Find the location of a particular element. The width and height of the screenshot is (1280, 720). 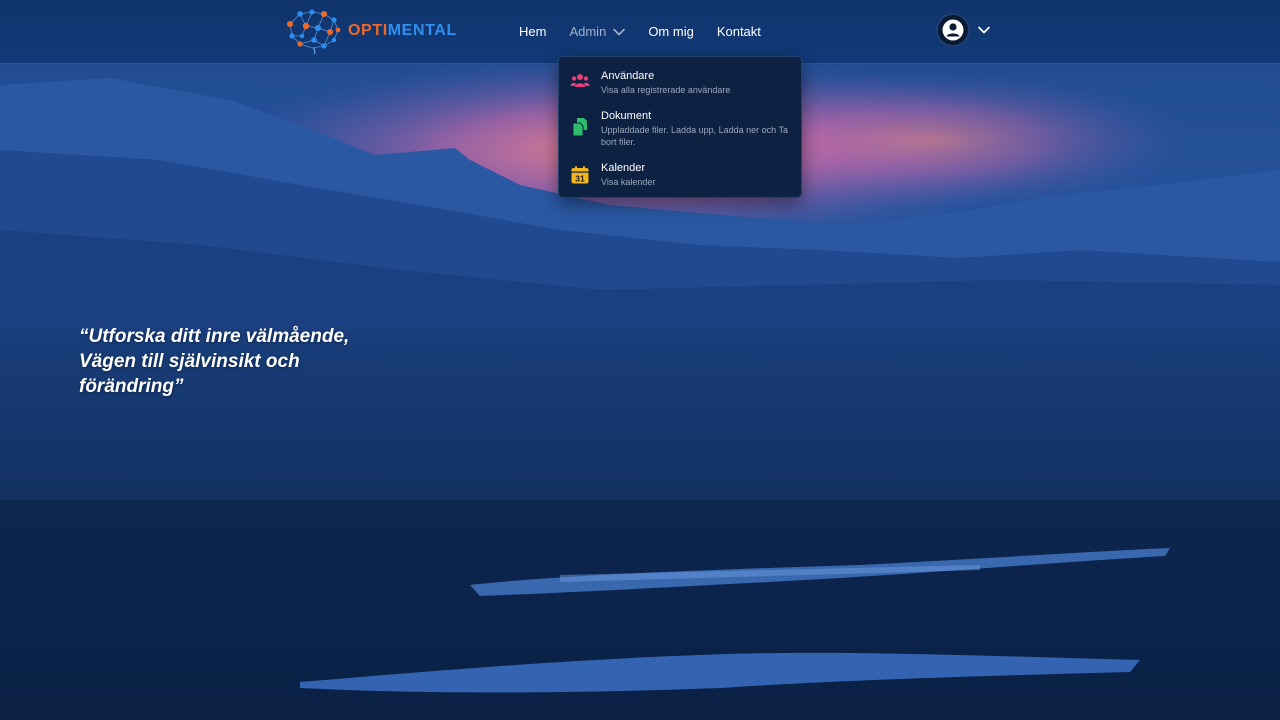

brain-network-logo-icon is located at coordinates (314, 32).